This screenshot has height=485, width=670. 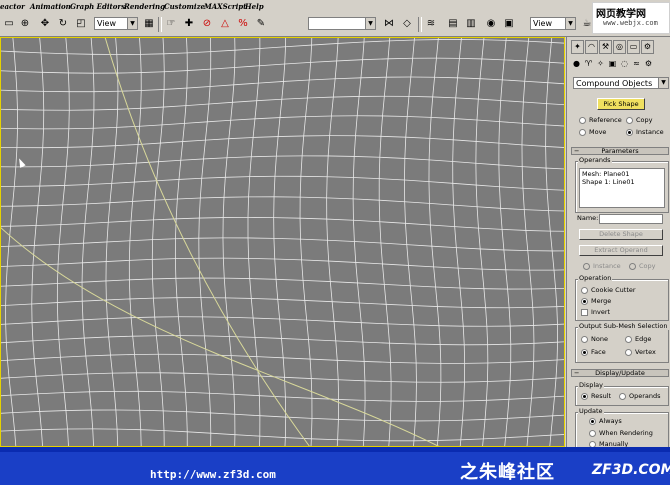 I want to click on output-submesh-group, so click(x=622, y=345).